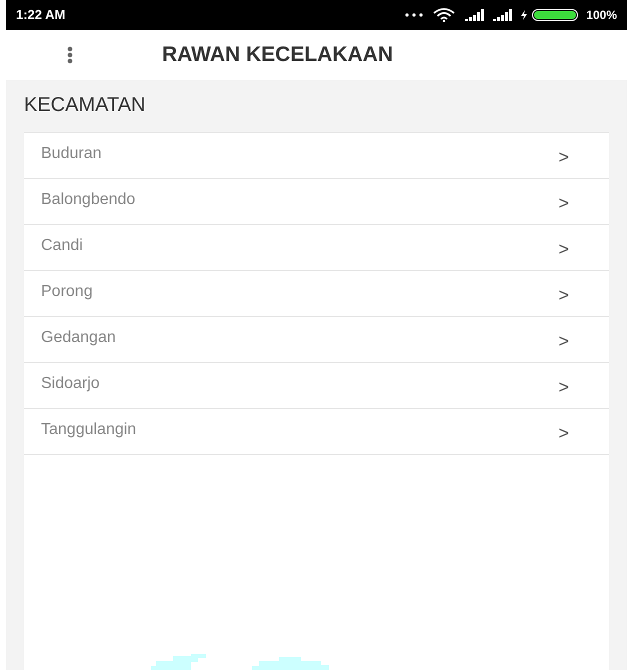 Image resolution: width=633 pixels, height=670 pixels. Describe the element at coordinates (70, 55) in the screenshot. I see `menu-icon` at that location.